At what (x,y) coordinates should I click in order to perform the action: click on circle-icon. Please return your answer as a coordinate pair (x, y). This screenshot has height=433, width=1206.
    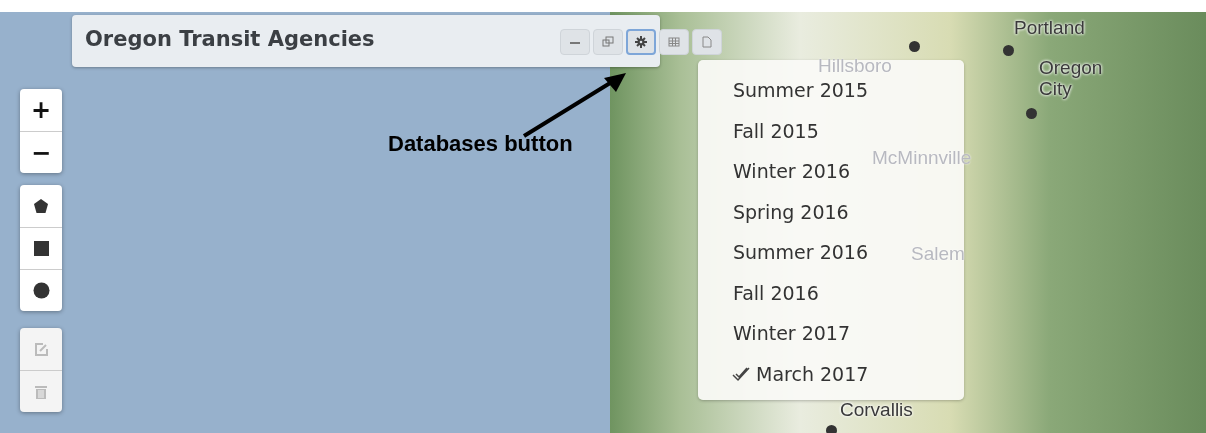
    Looking at the image, I should click on (41, 290).